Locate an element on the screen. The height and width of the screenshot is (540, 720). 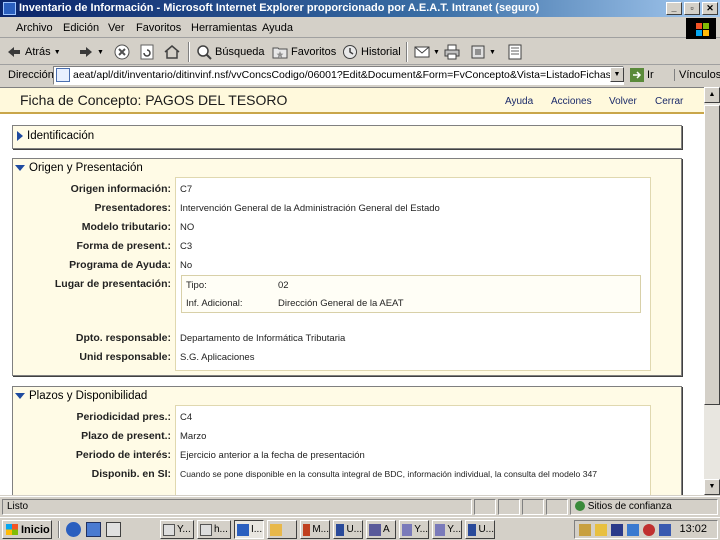
home-button is located at coordinates (172, 52).